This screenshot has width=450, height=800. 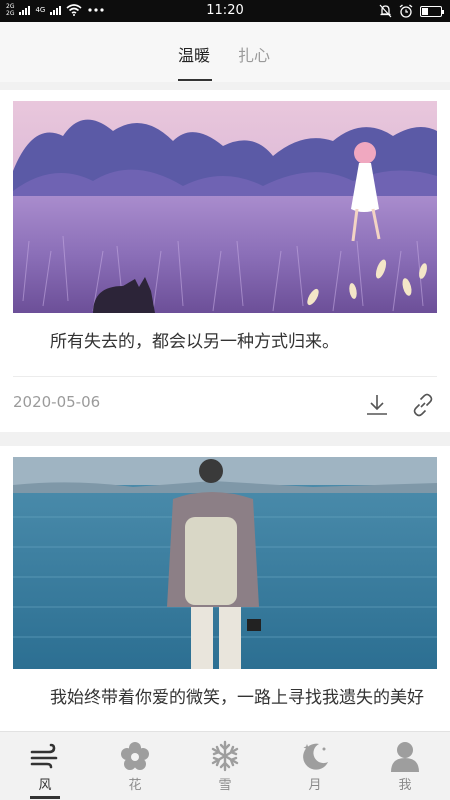 I want to click on card-date: 2020-05-06, so click(x=57, y=402).